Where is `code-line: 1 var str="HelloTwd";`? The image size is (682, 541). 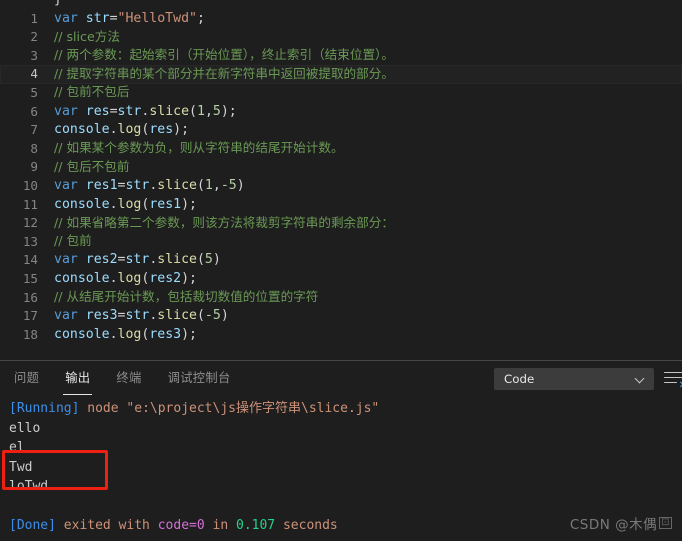 code-line: 1 var str="HelloTwd"; is located at coordinates (341, 19).